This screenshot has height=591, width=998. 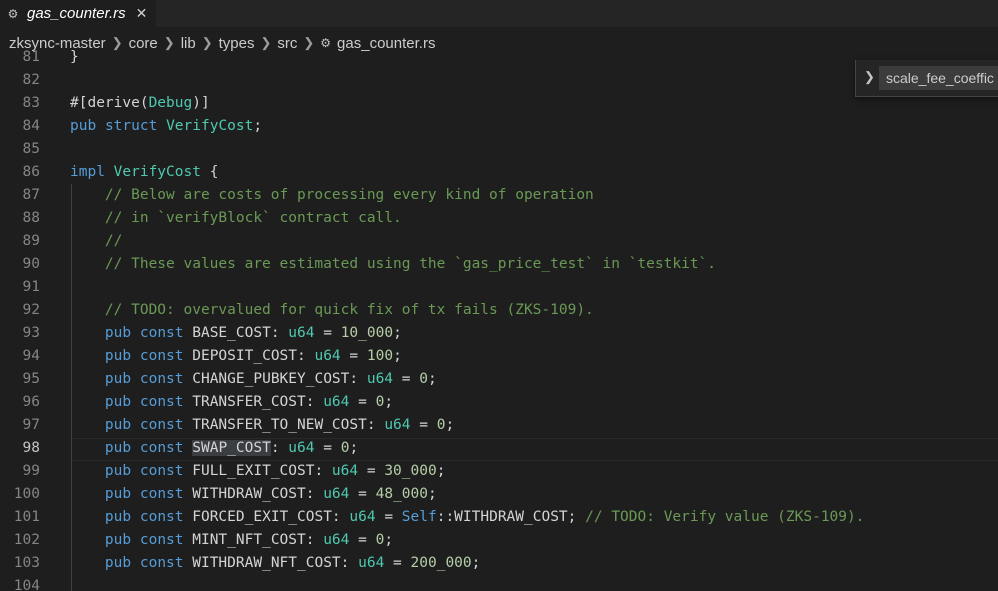 I want to click on code-line: 102 pub const MINT_NFT_COST: u64 = 0;, so click(x=499, y=540).